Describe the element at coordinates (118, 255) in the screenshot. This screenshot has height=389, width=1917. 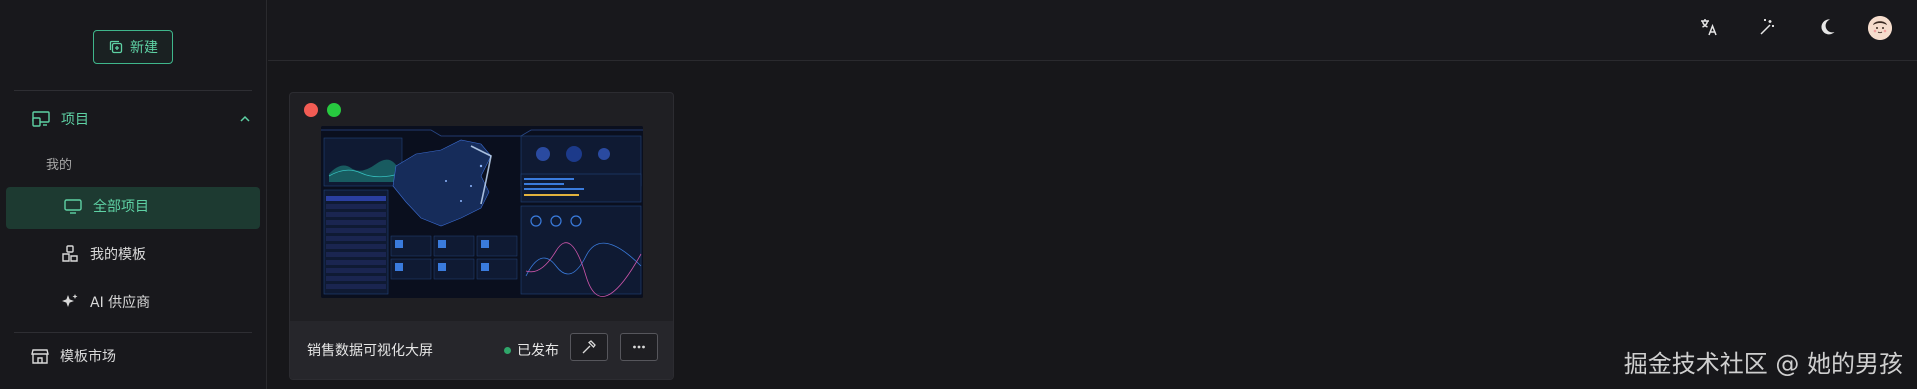
I see `sidebar-item-label: 我的模板` at that location.